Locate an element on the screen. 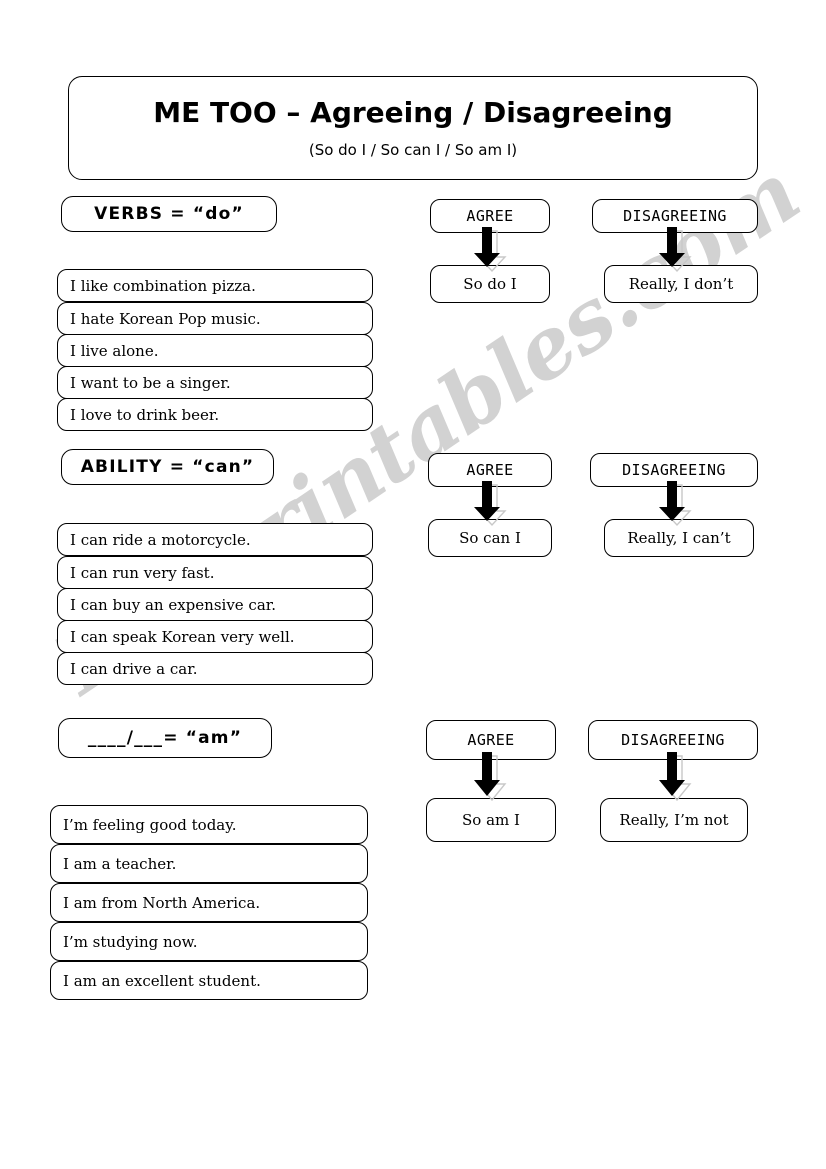  statement-text: I like combination pizza. is located at coordinates (163, 285).